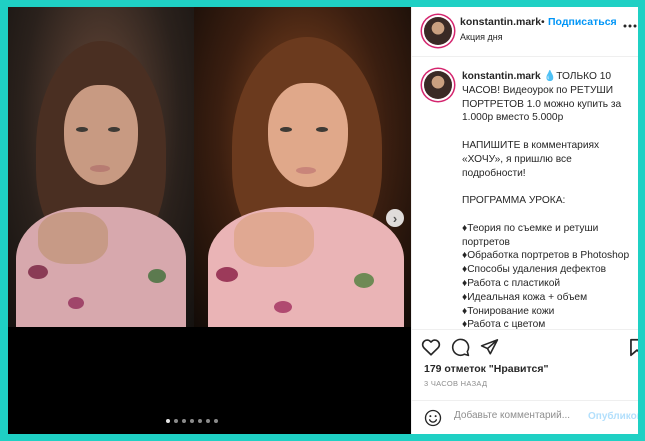 This screenshot has width=645, height=441. I want to click on carousel-dots, so click(192, 421).